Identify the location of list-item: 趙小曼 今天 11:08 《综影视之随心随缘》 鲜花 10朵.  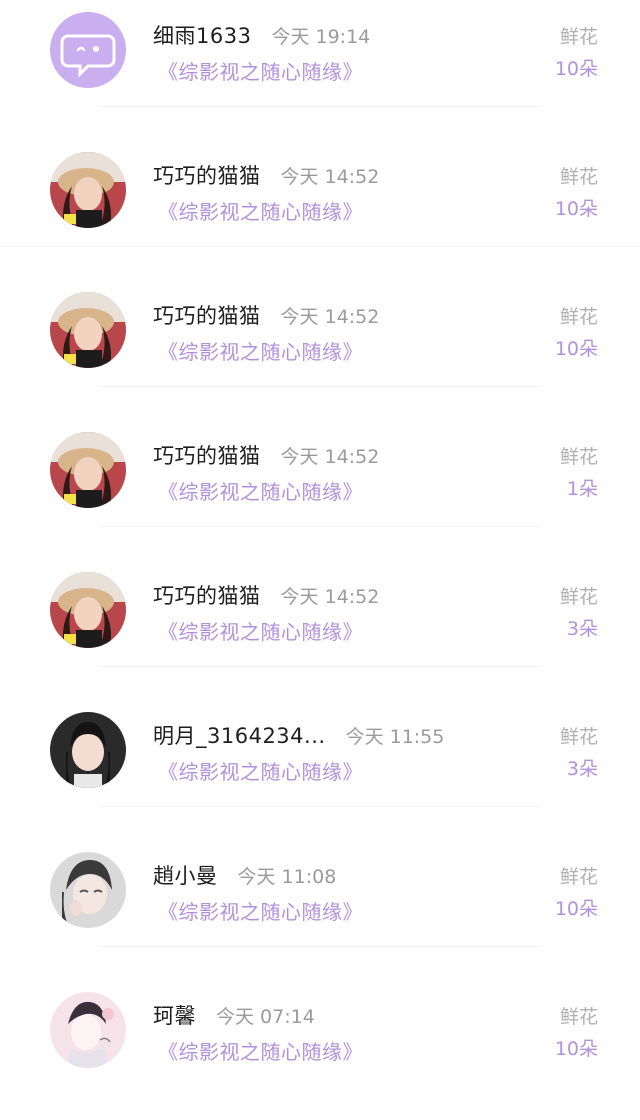
(320, 910).